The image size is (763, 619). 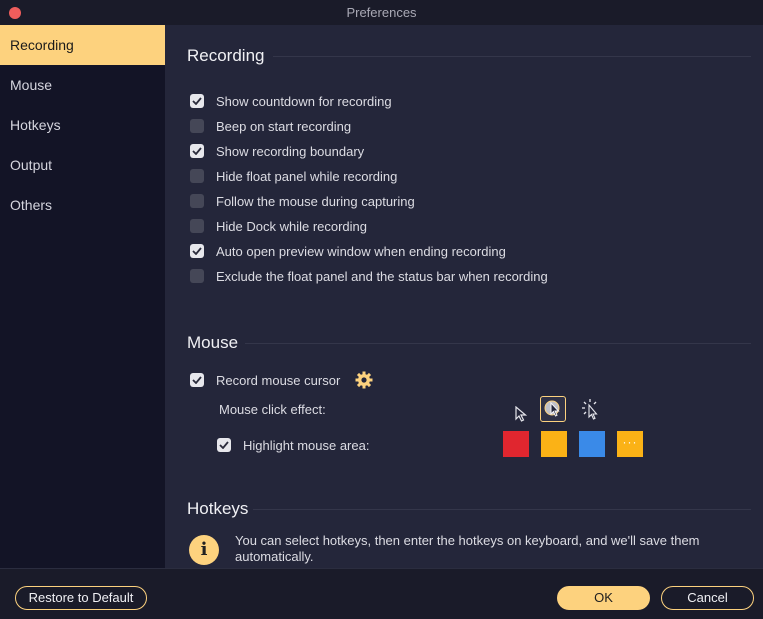 I want to click on cursor-plain-icon, so click(x=521, y=414).